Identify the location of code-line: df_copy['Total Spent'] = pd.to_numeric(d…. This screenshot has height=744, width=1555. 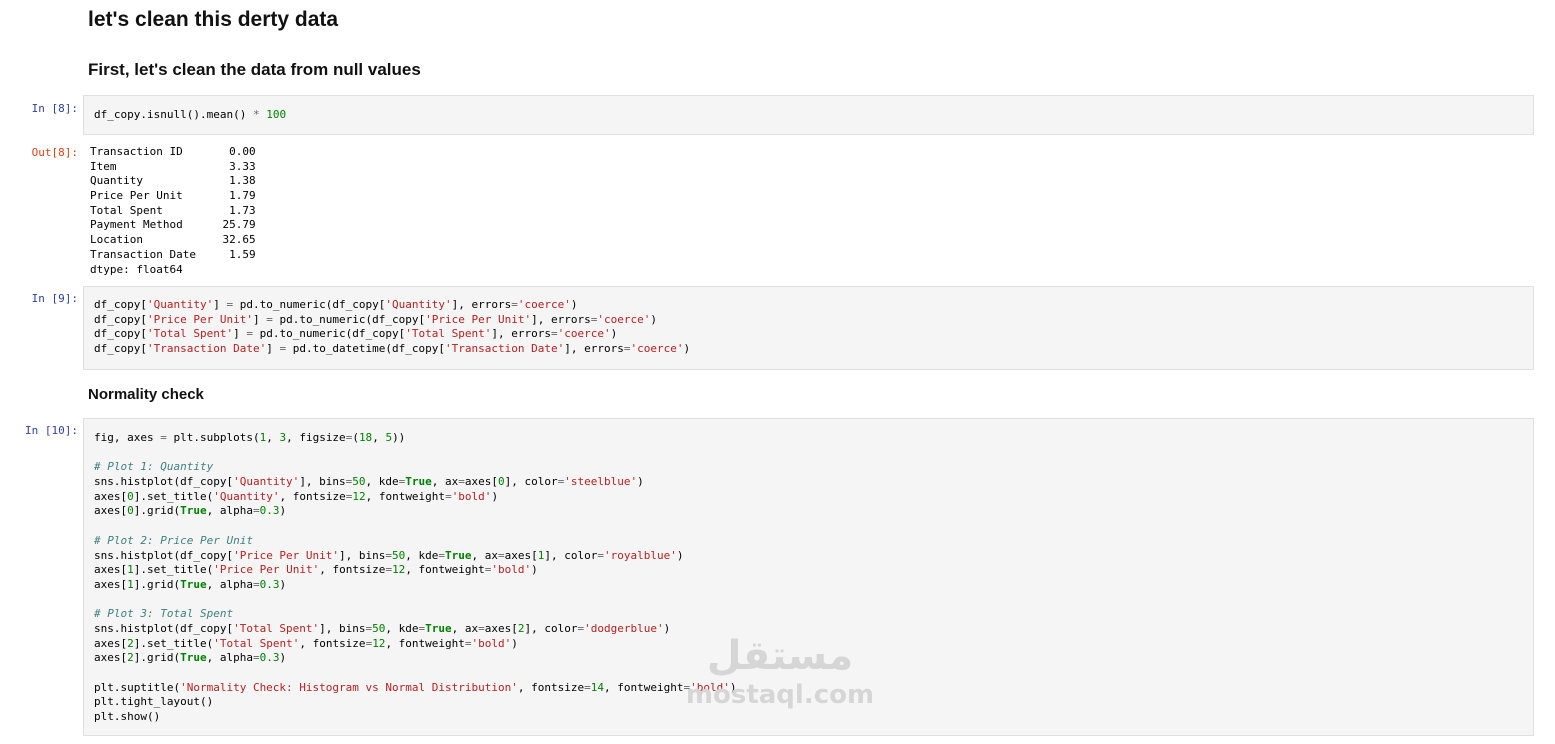
(356, 334).